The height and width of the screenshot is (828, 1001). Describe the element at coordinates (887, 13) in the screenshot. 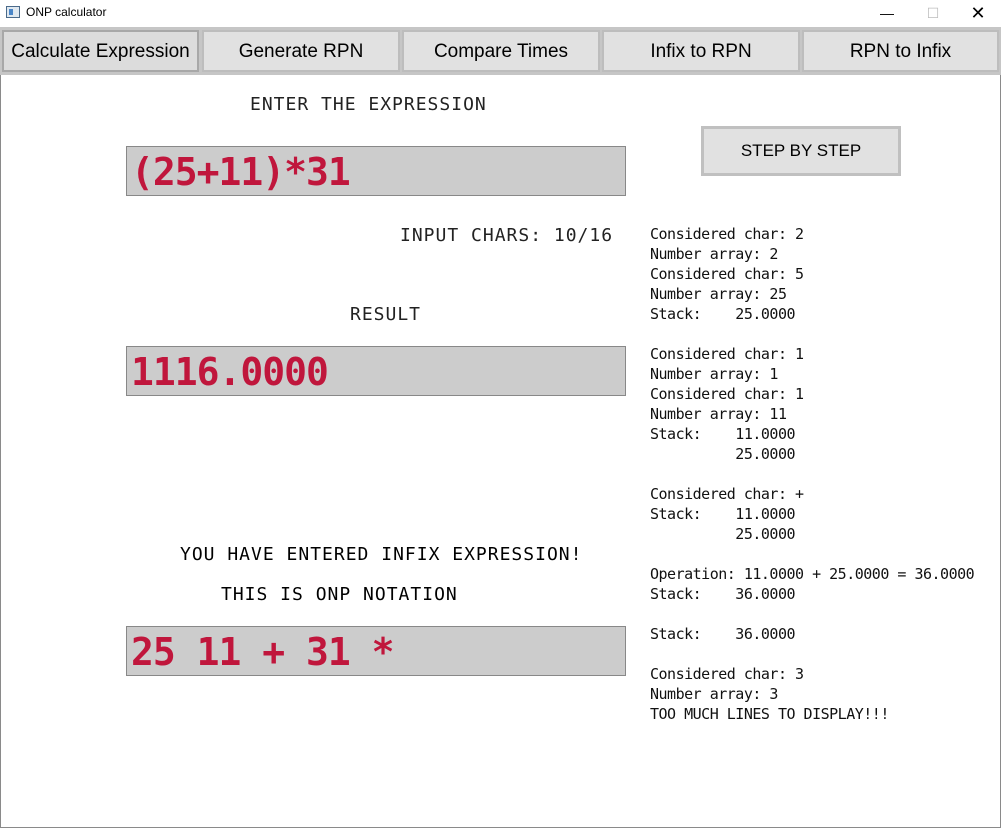

I see `minimize-button: —` at that location.